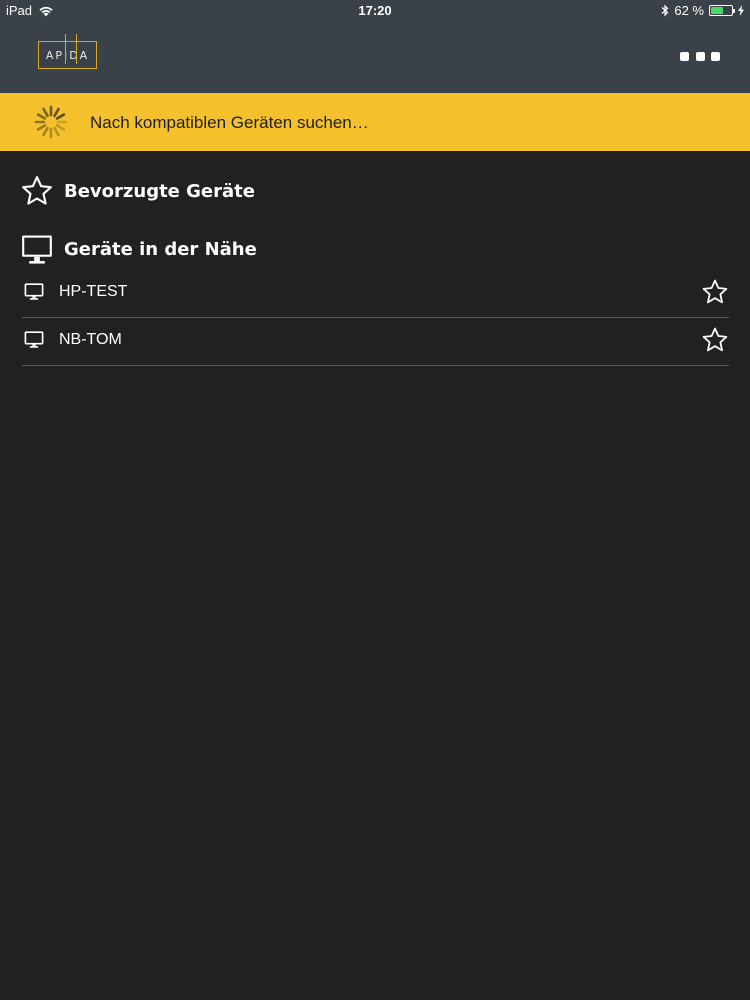 This screenshot has width=750, height=1000. Describe the element at coordinates (375, 342) in the screenshot. I see `device-row-nb-tom: NB-TOM` at that location.